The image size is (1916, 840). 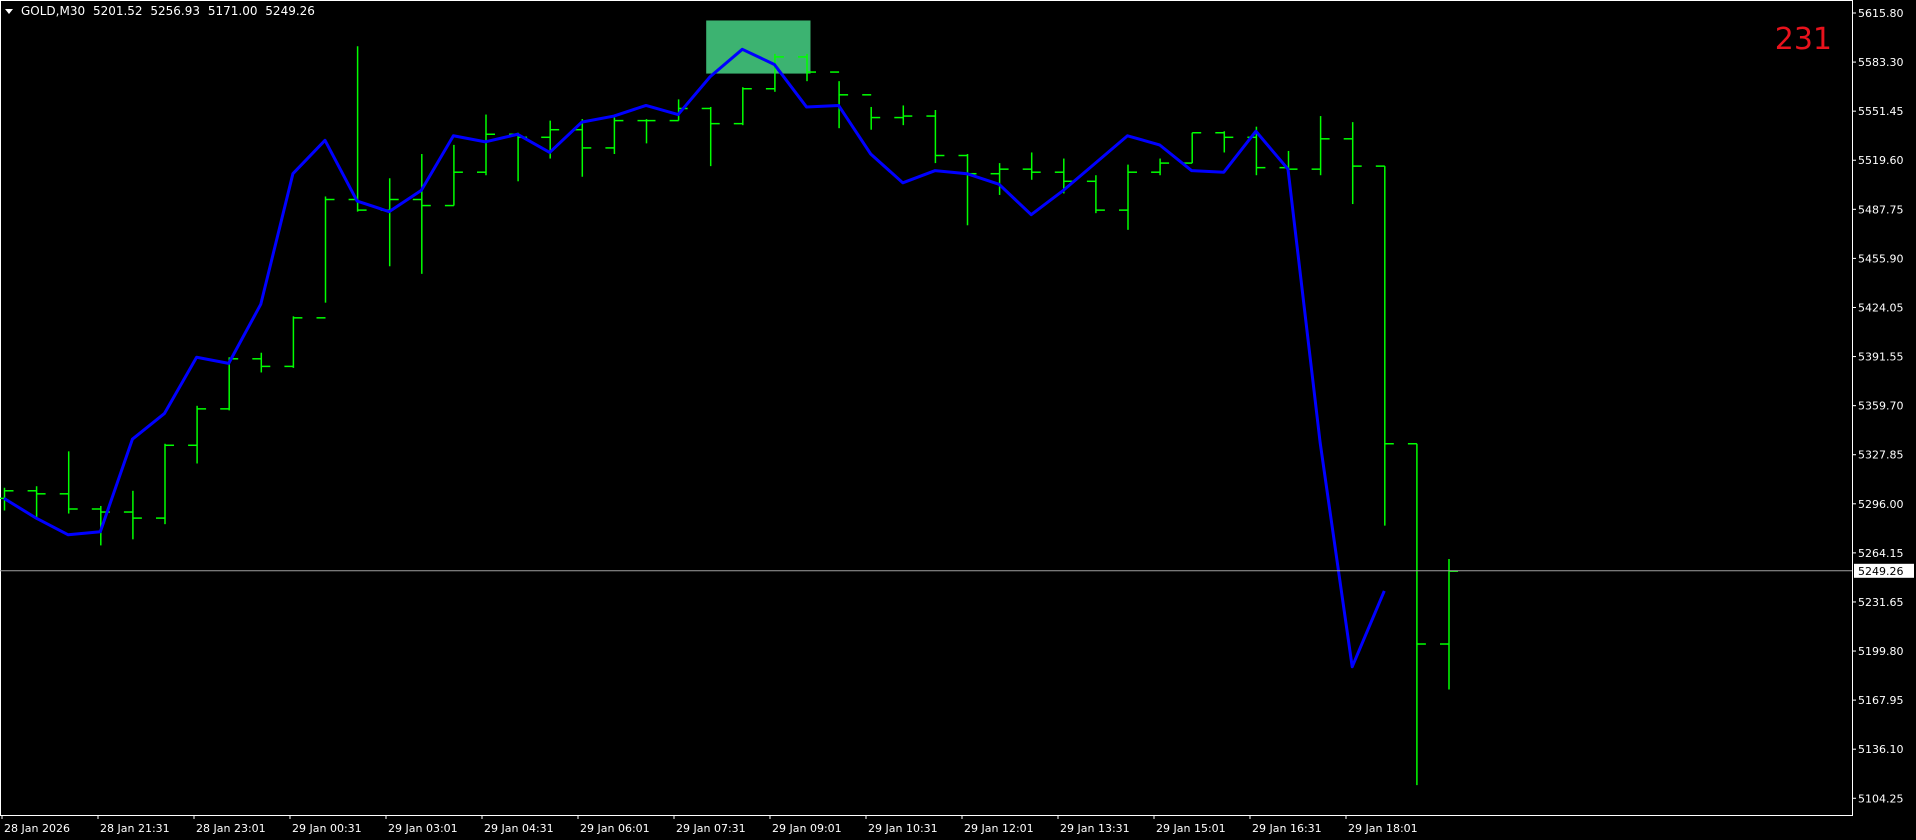 I want to click on x-tick-label: 29 Jan 06:01, so click(x=615, y=828).